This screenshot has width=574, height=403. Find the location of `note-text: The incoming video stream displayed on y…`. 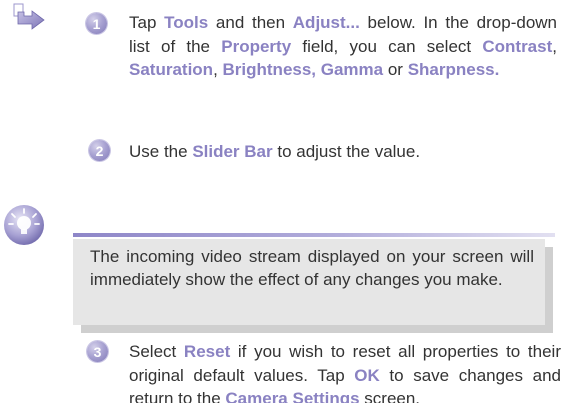

note-text: The incoming video stream displayed on y… is located at coordinates (312, 268).